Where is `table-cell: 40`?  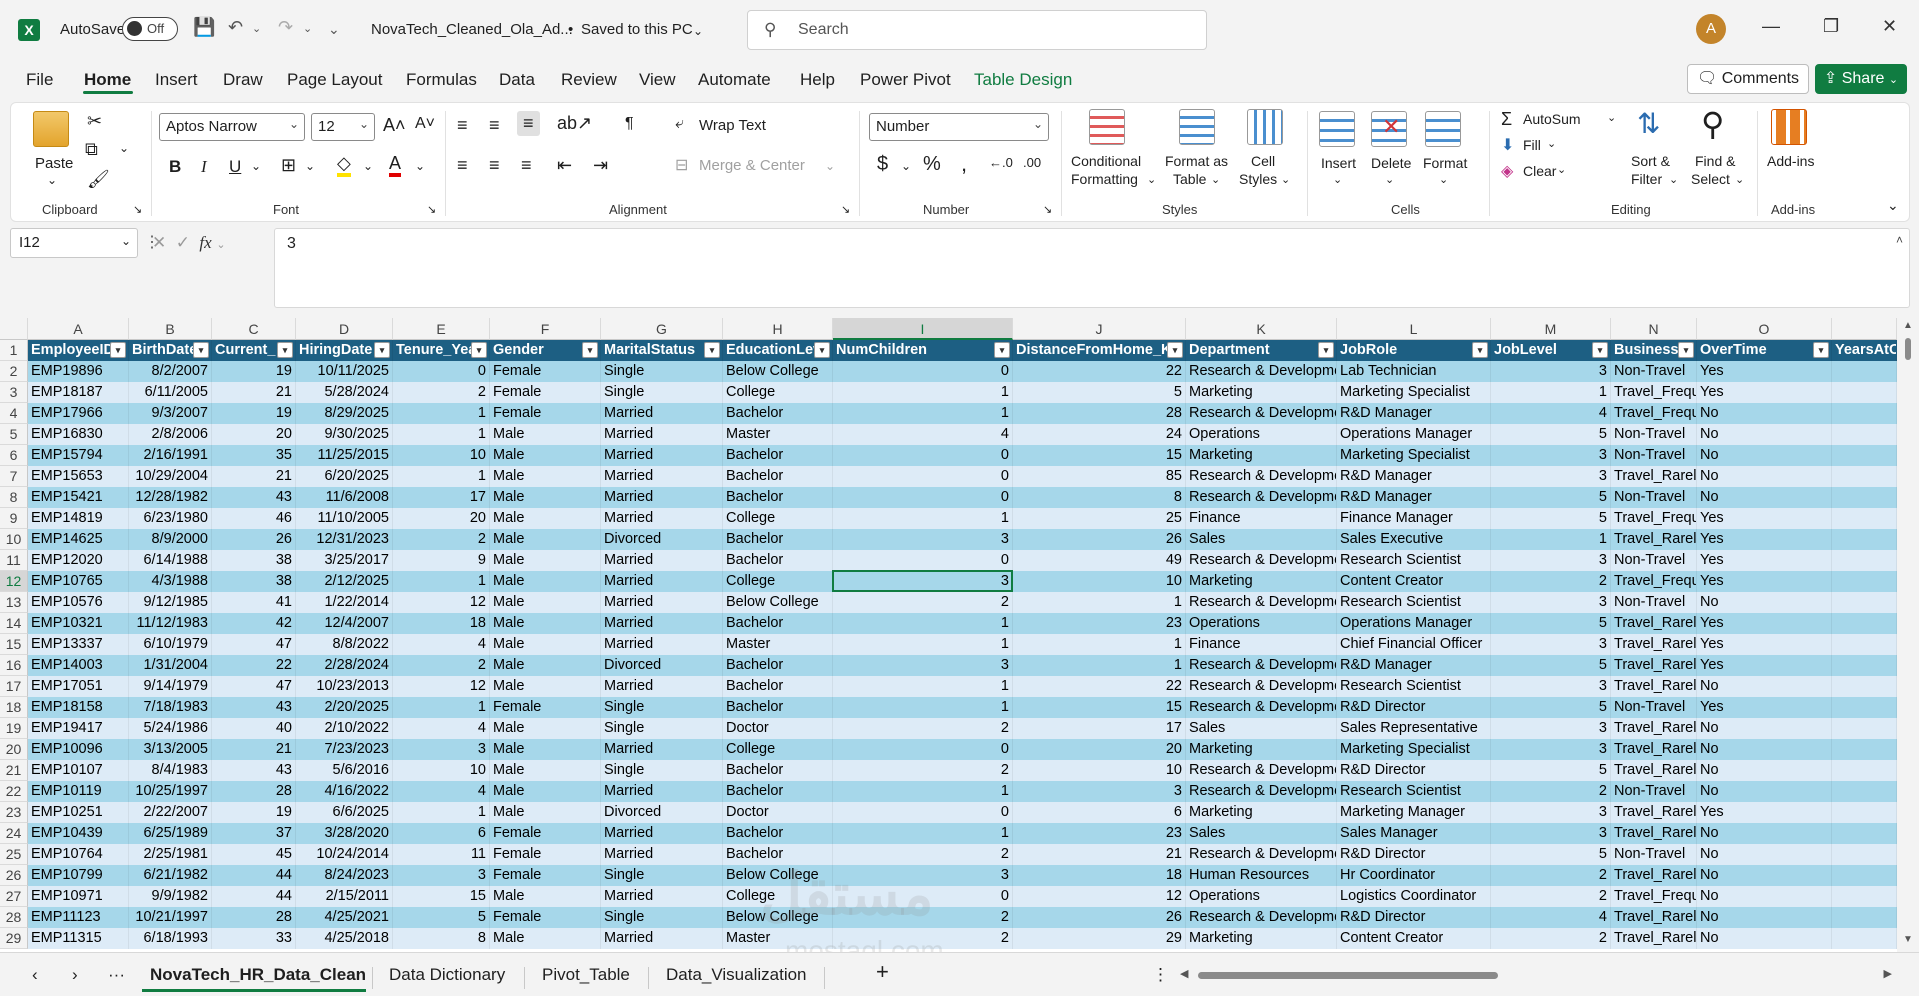
table-cell: 40 is located at coordinates (254, 728).